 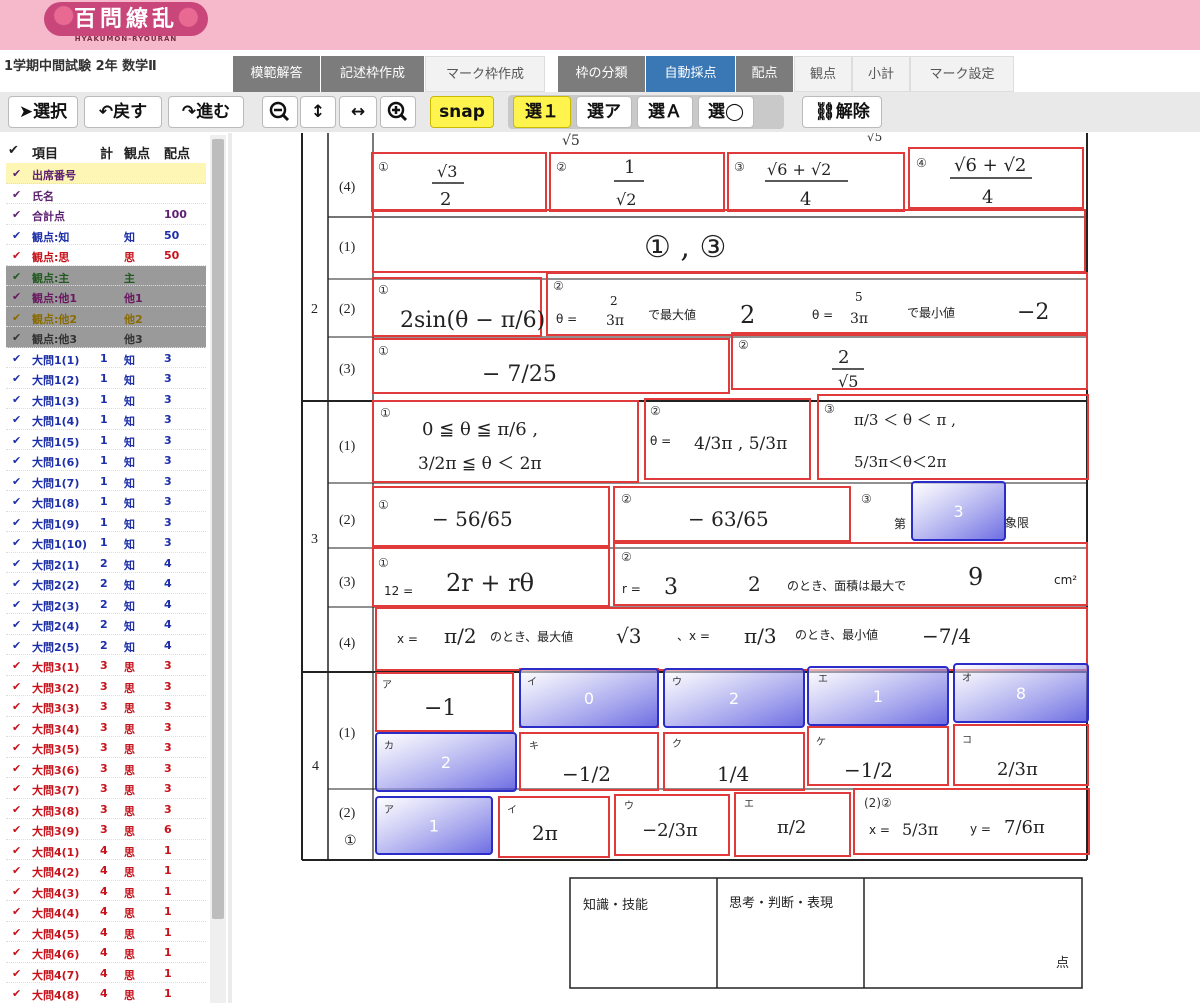 What do you see at coordinates (106, 378) in the screenshot?
I see `item-list-row: ✔ 大問1(2) 1 知 3` at bounding box center [106, 378].